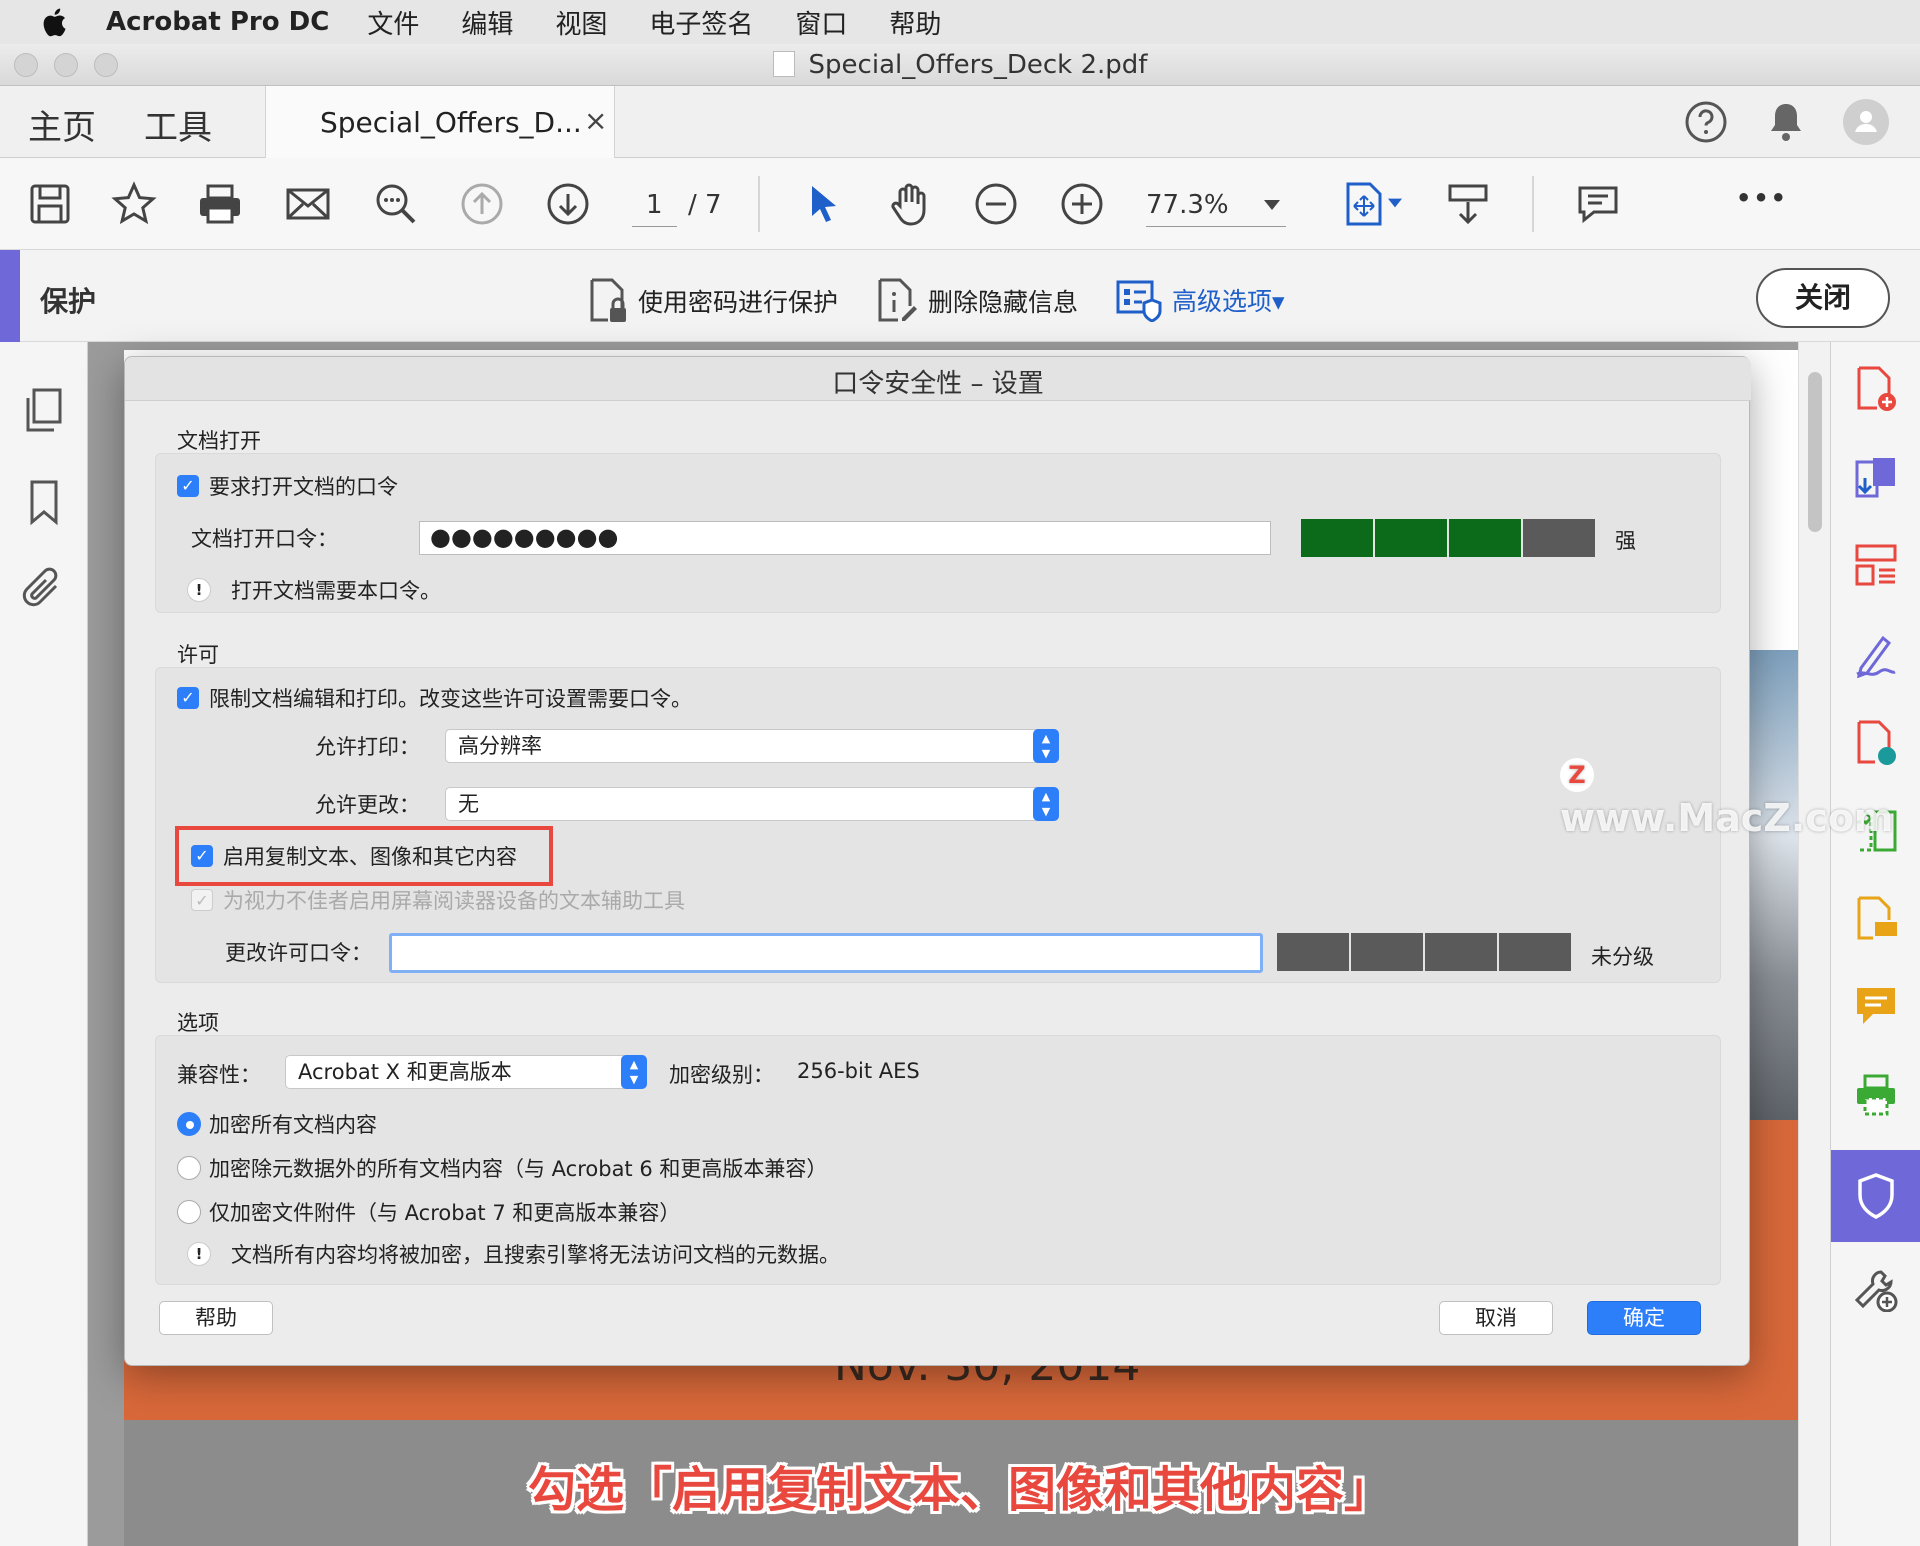 The width and height of the screenshot is (1920, 1546). Describe the element at coordinates (1876, 389) in the screenshot. I see `create-pdf-icon` at that location.